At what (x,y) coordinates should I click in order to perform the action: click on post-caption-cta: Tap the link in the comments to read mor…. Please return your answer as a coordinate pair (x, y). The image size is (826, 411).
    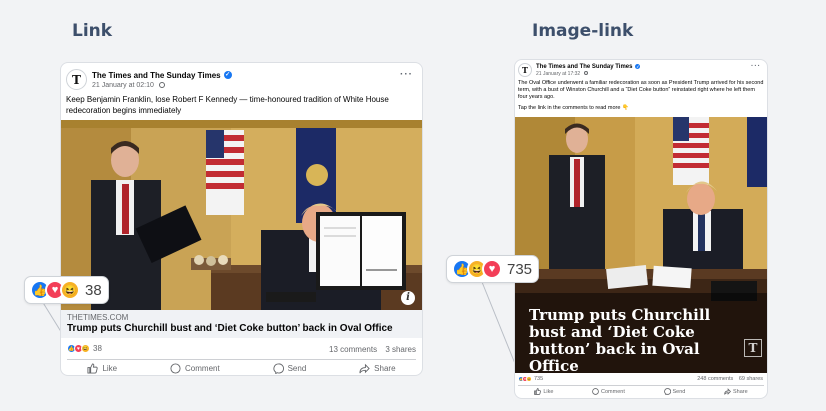
    Looking at the image, I should click on (573, 108).